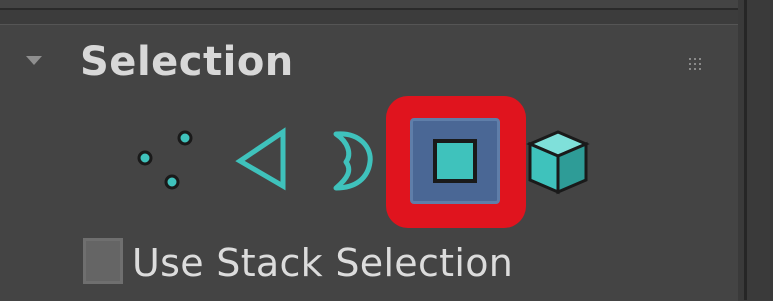 This screenshot has height=301, width=773. What do you see at coordinates (353, 161) in the screenshot?
I see `border-crescent-icon` at bounding box center [353, 161].